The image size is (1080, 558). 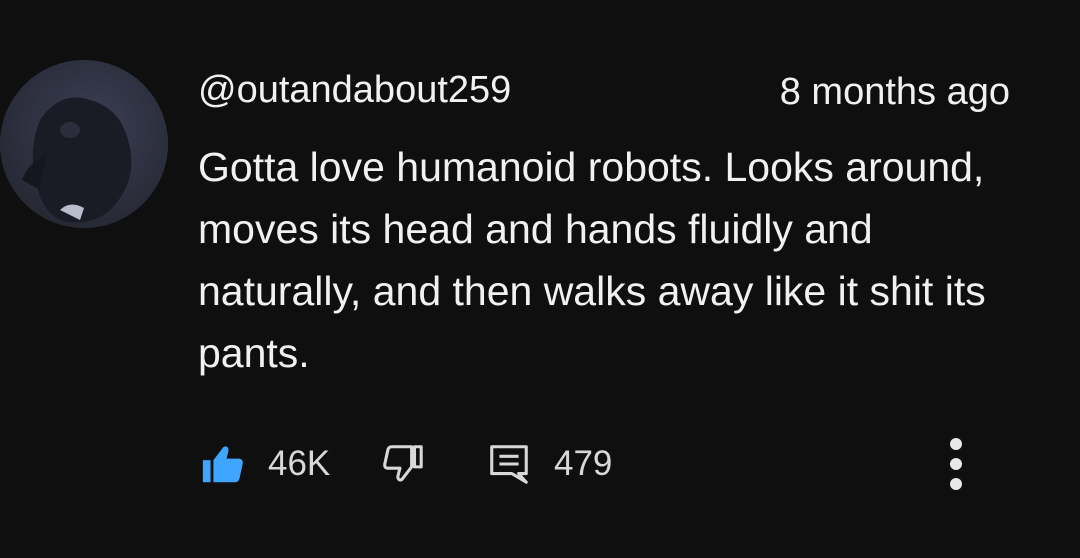 I want to click on timestamp: 8 months ago, so click(x=895, y=92).